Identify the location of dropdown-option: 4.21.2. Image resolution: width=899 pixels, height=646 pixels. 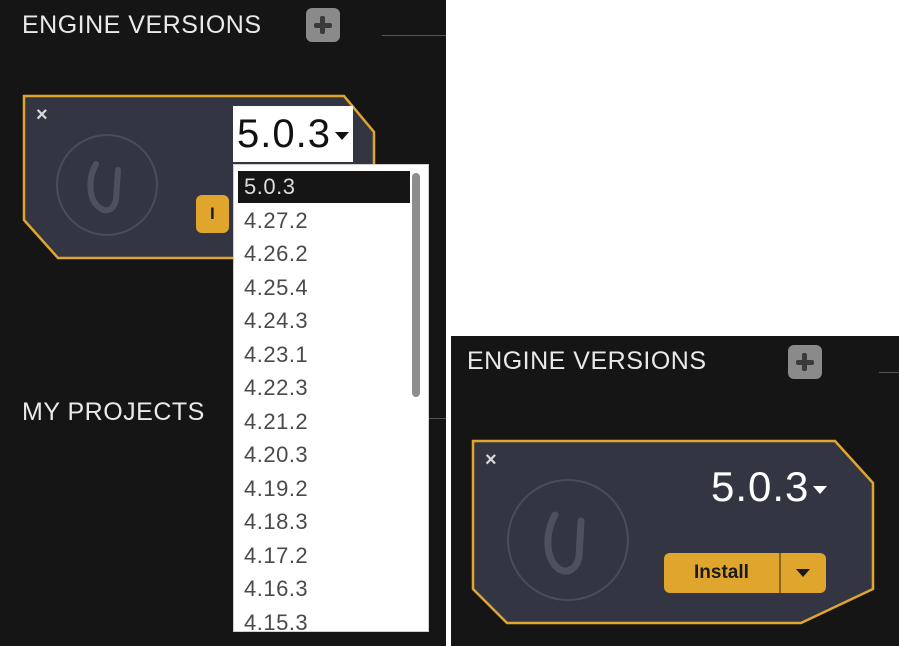
(324, 422).